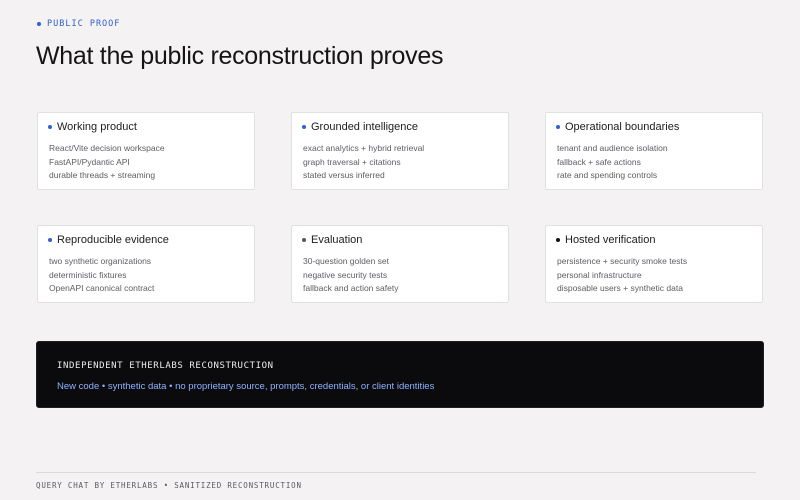  What do you see at coordinates (622, 127) in the screenshot?
I see `card-title: Operational boundaries` at bounding box center [622, 127].